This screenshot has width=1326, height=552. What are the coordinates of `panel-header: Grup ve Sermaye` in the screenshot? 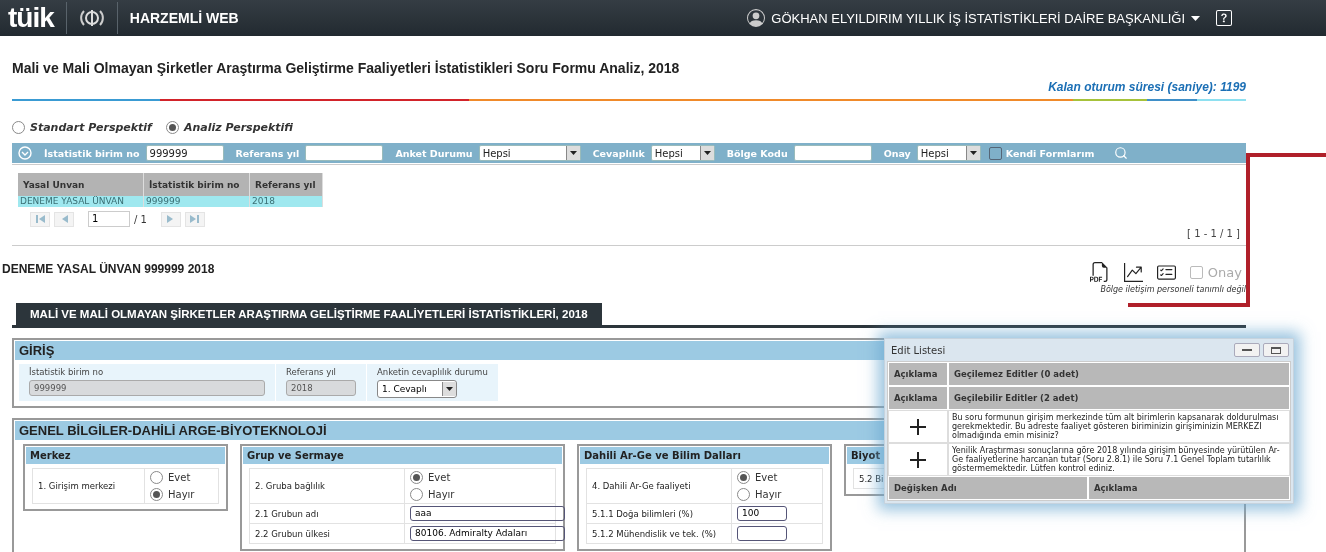 It's located at (402, 455).